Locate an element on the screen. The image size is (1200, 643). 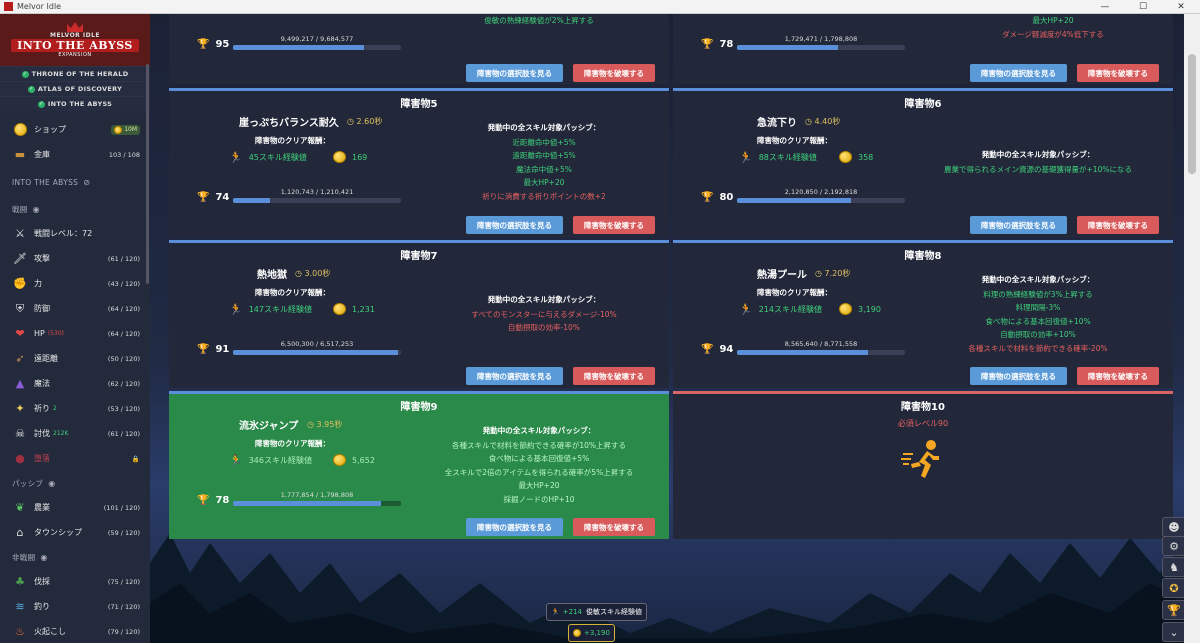
sidebar-item-bank: ▬ 金庫 103 / 108 is located at coordinates (75, 154).